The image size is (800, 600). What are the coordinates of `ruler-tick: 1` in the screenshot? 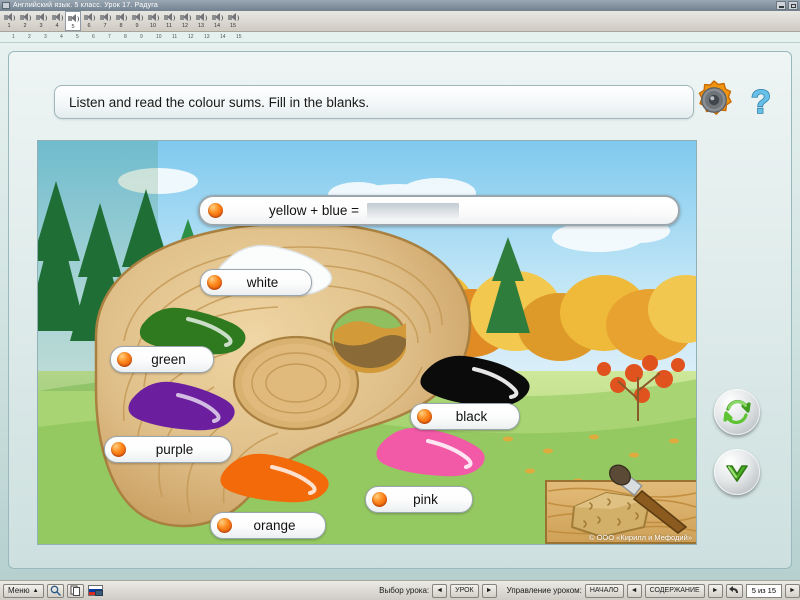 It's located at (13, 37).